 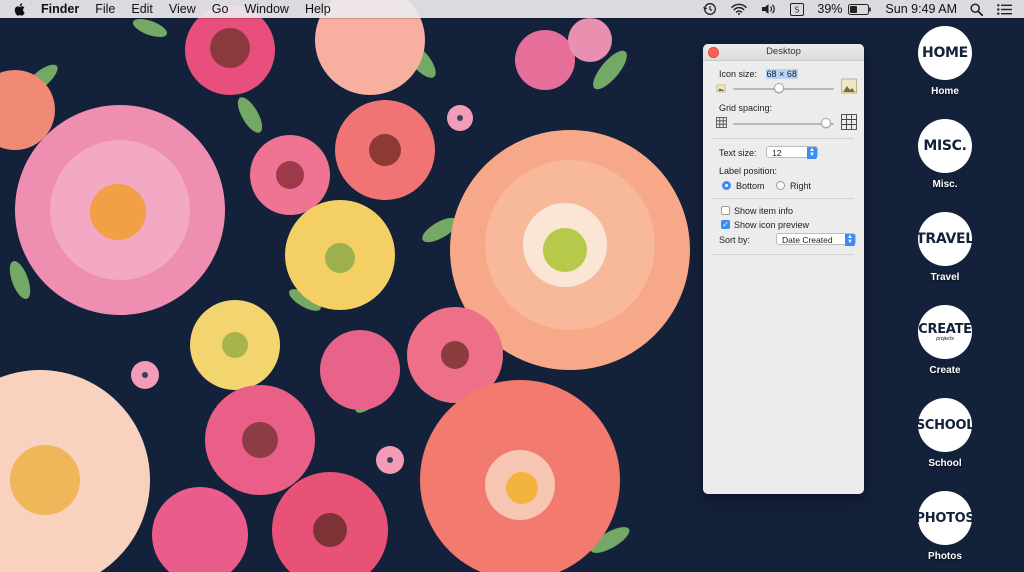 I want to click on show-icon-preview-checkbox: ✓, so click(x=725, y=224).